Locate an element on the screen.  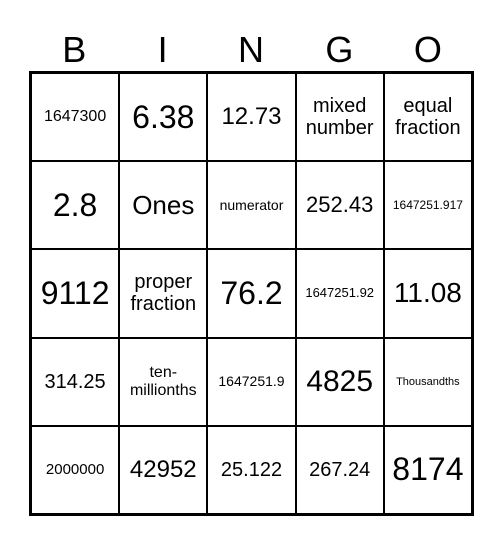
bingo-cell: proper fraction is located at coordinates (163, 293).